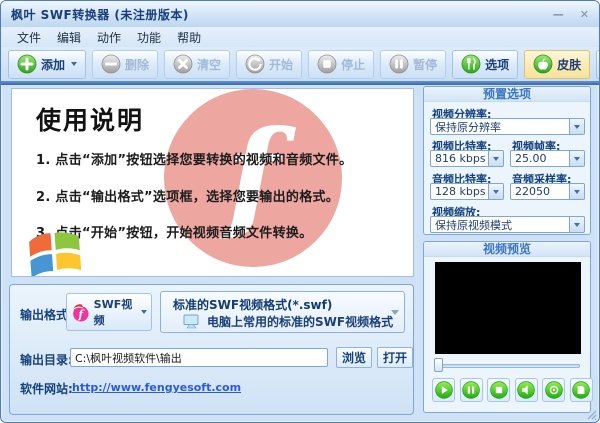 This screenshot has height=423, width=600. I want to click on start-button: 开始, so click(269, 64).